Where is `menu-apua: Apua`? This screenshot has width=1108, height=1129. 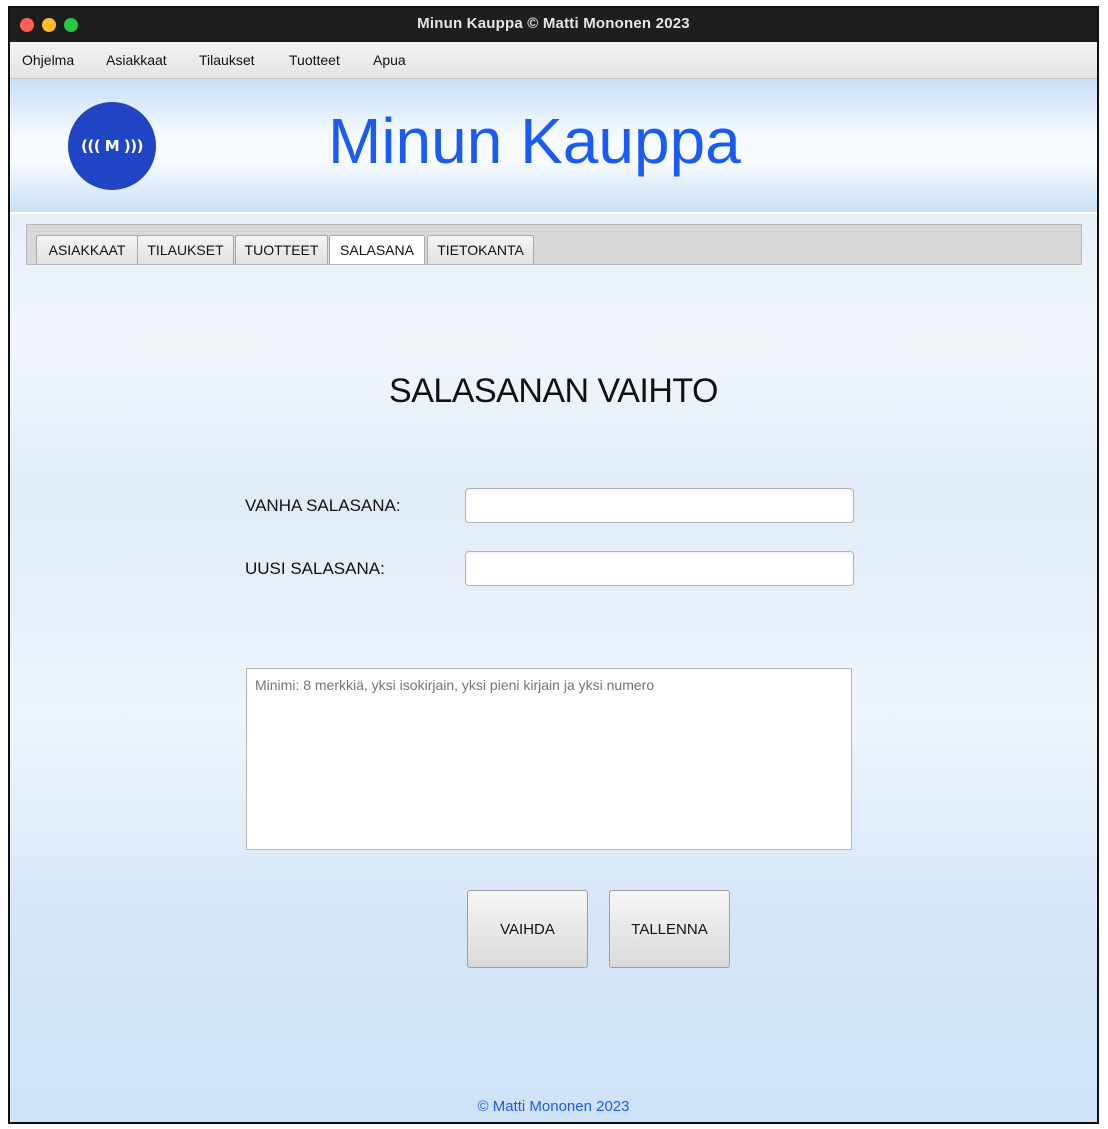 menu-apua: Apua is located at coordinates (389, 60).